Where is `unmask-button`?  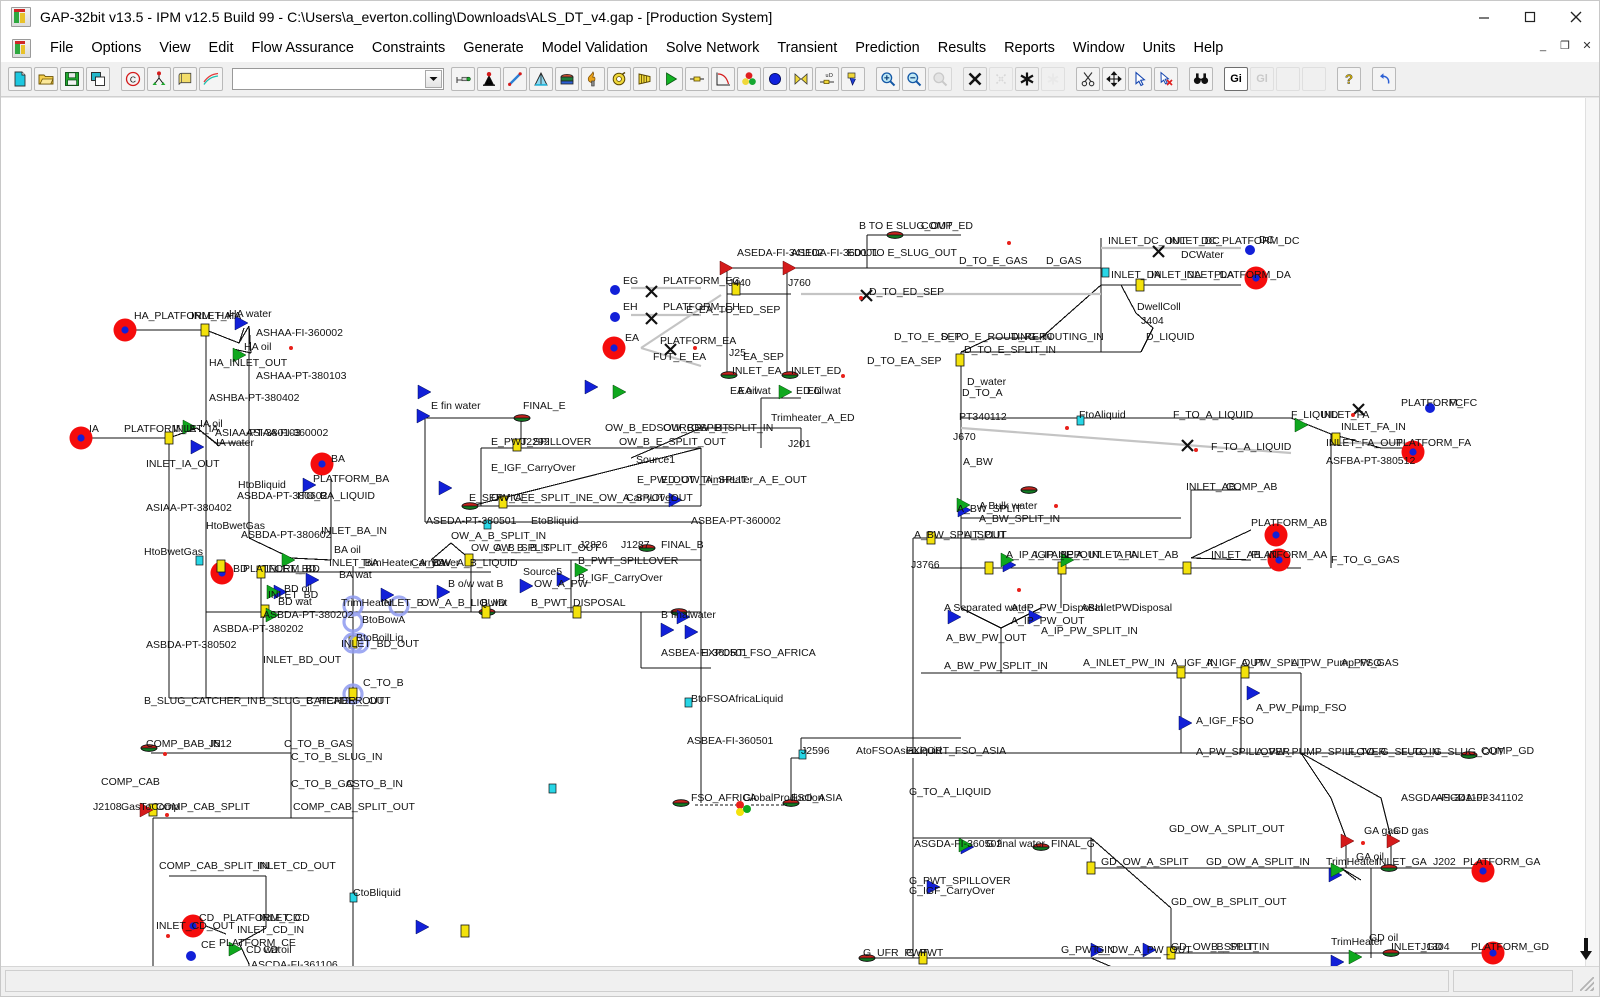
unmask-button is located at coordinates (1053, 79).